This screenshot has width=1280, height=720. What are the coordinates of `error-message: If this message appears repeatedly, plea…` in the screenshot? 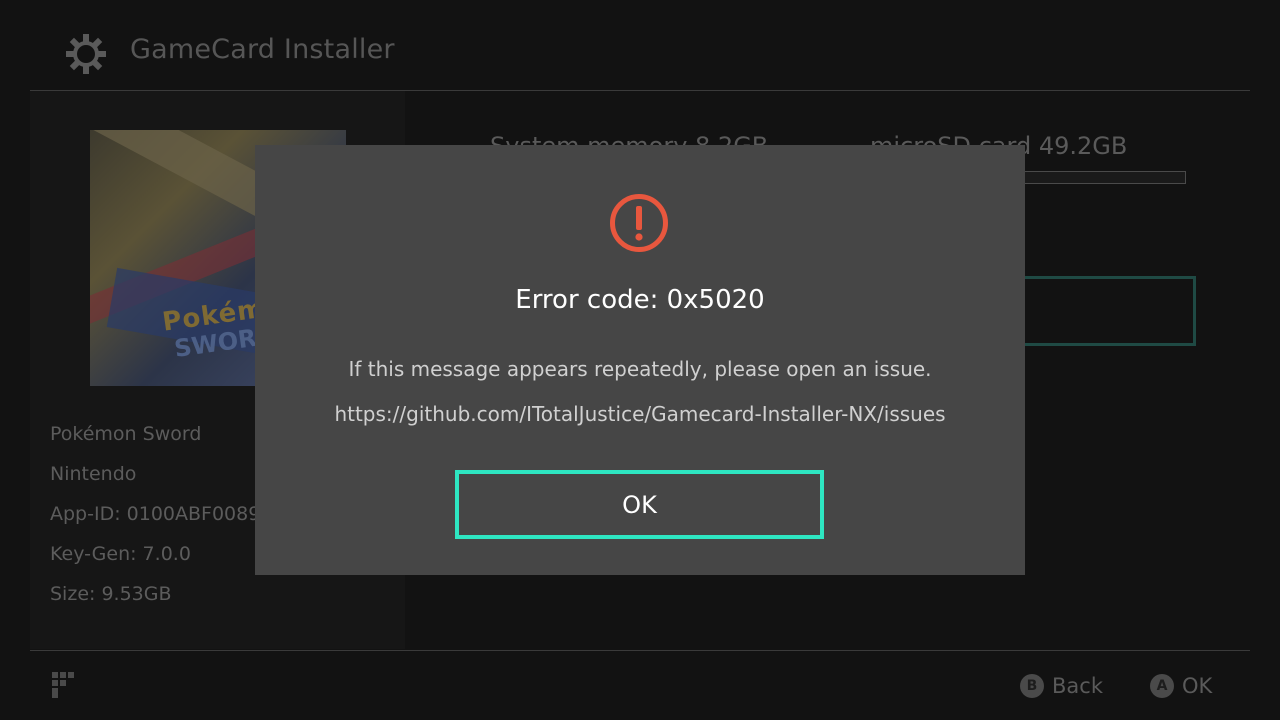 It's located at (640, 369).